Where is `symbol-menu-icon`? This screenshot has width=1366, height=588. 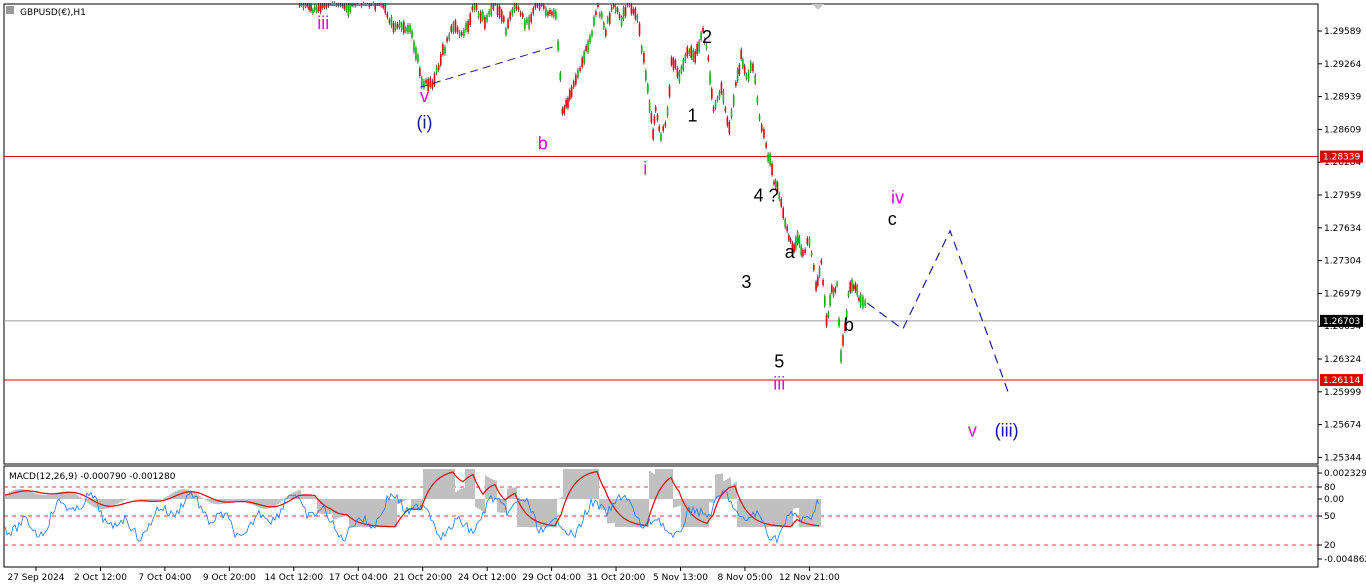
symbol-menu-icon is located at coordinates (10, 10).